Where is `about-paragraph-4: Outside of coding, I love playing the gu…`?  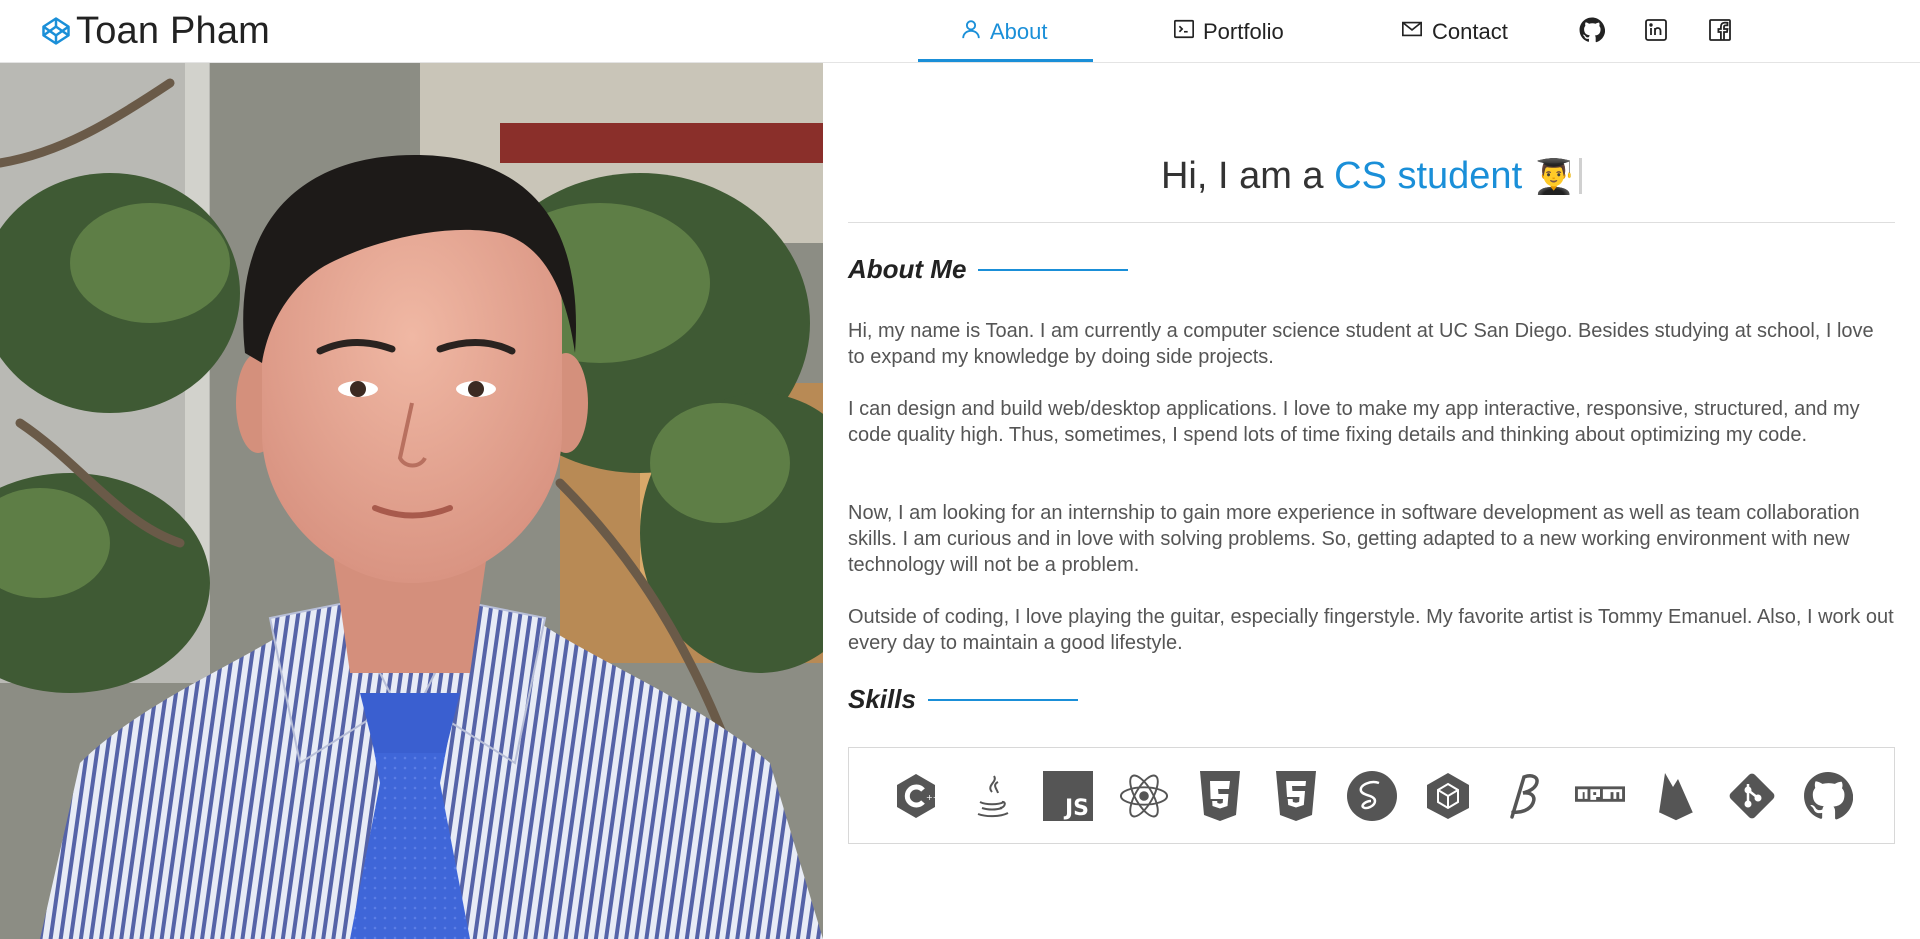 about-paragraph-4: Outside of coding, I love playing the gu… is located at coordinates (1371, 630).